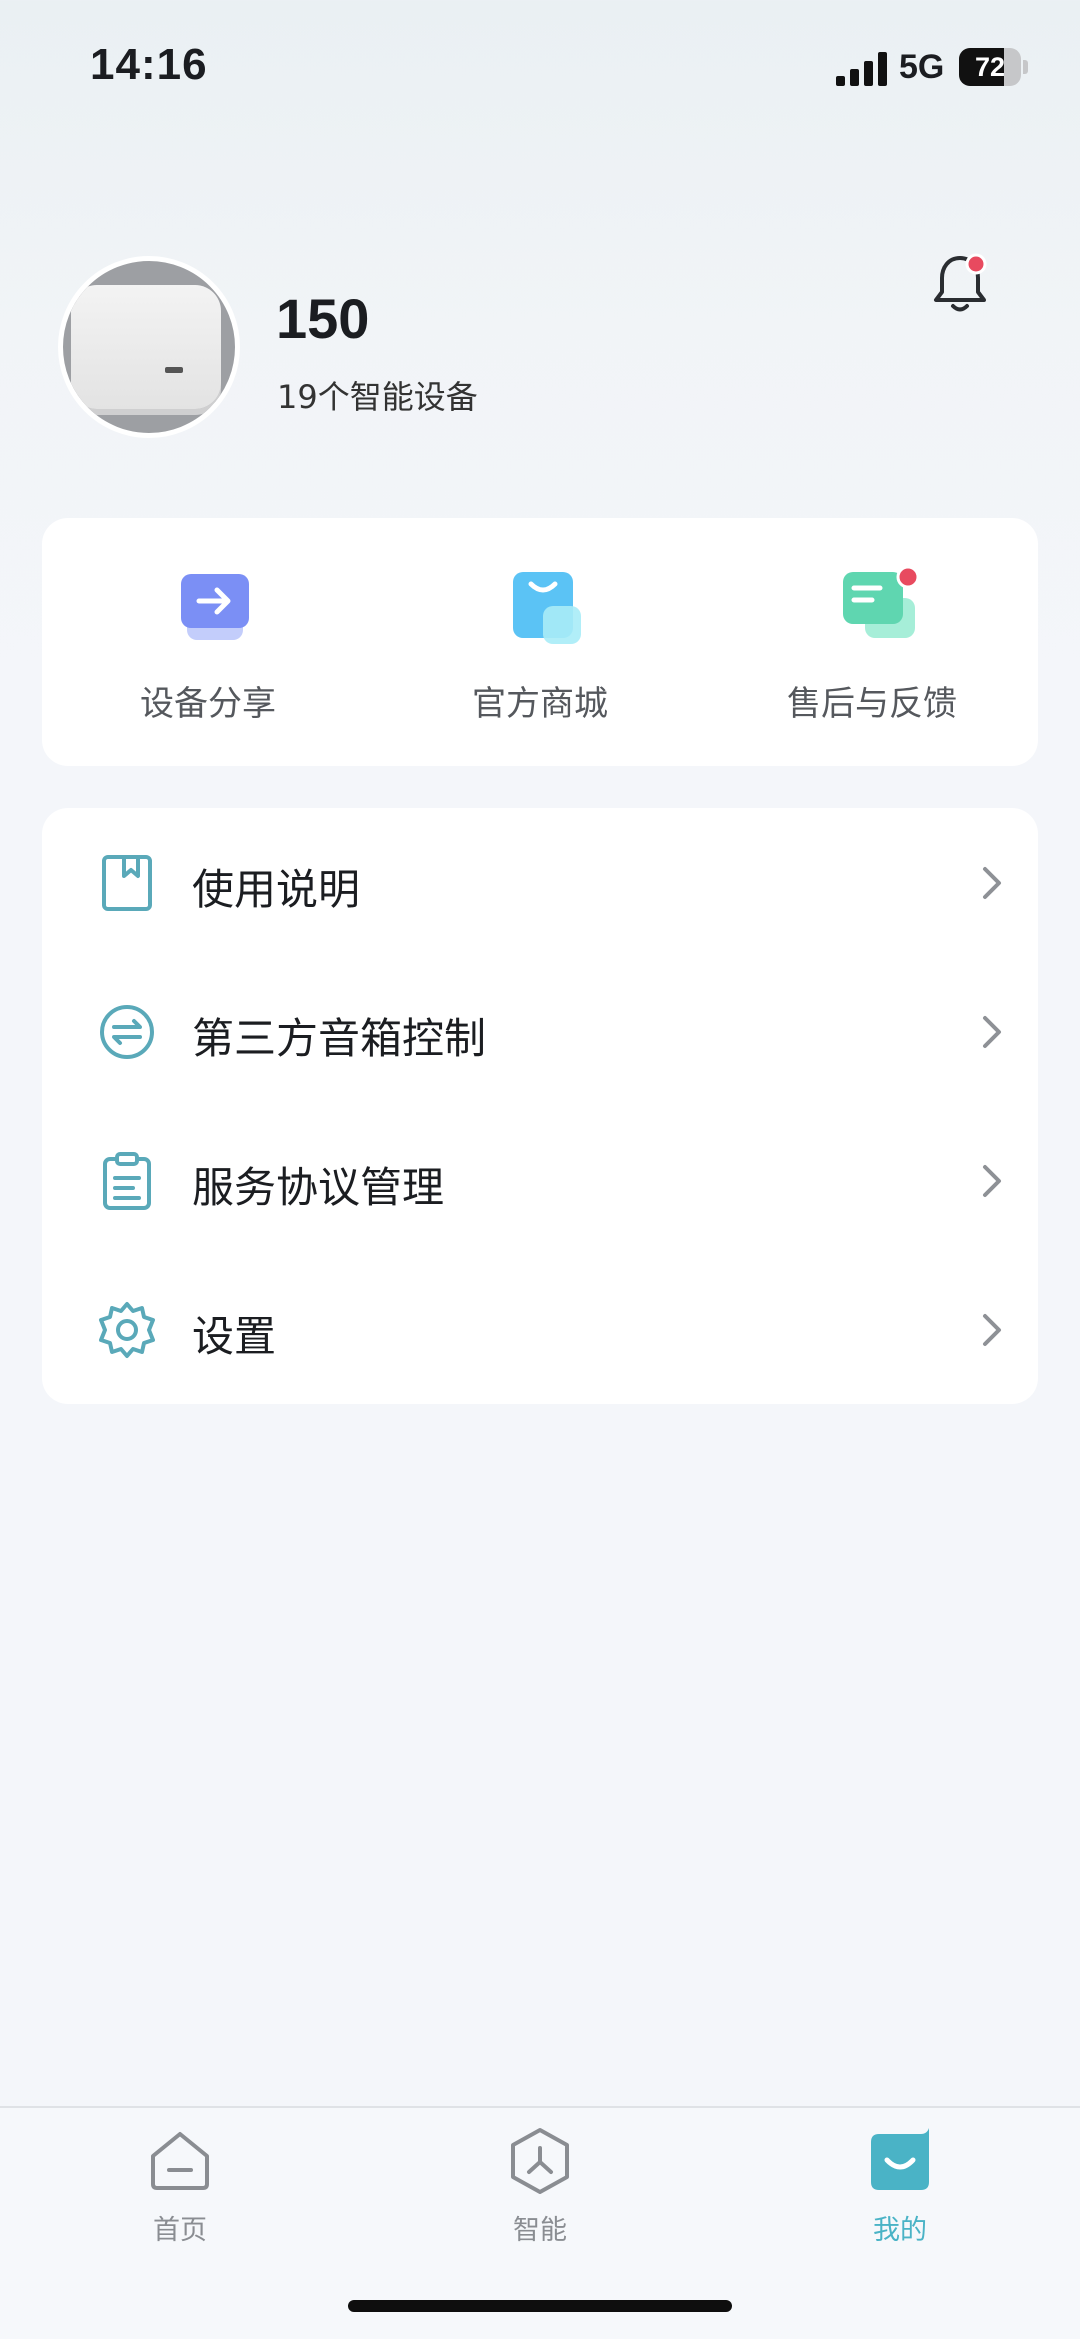 This screenshot has width=1080, height=2339. I want to click on menu-item-user-guide: 使用说明, so click(540, 882).